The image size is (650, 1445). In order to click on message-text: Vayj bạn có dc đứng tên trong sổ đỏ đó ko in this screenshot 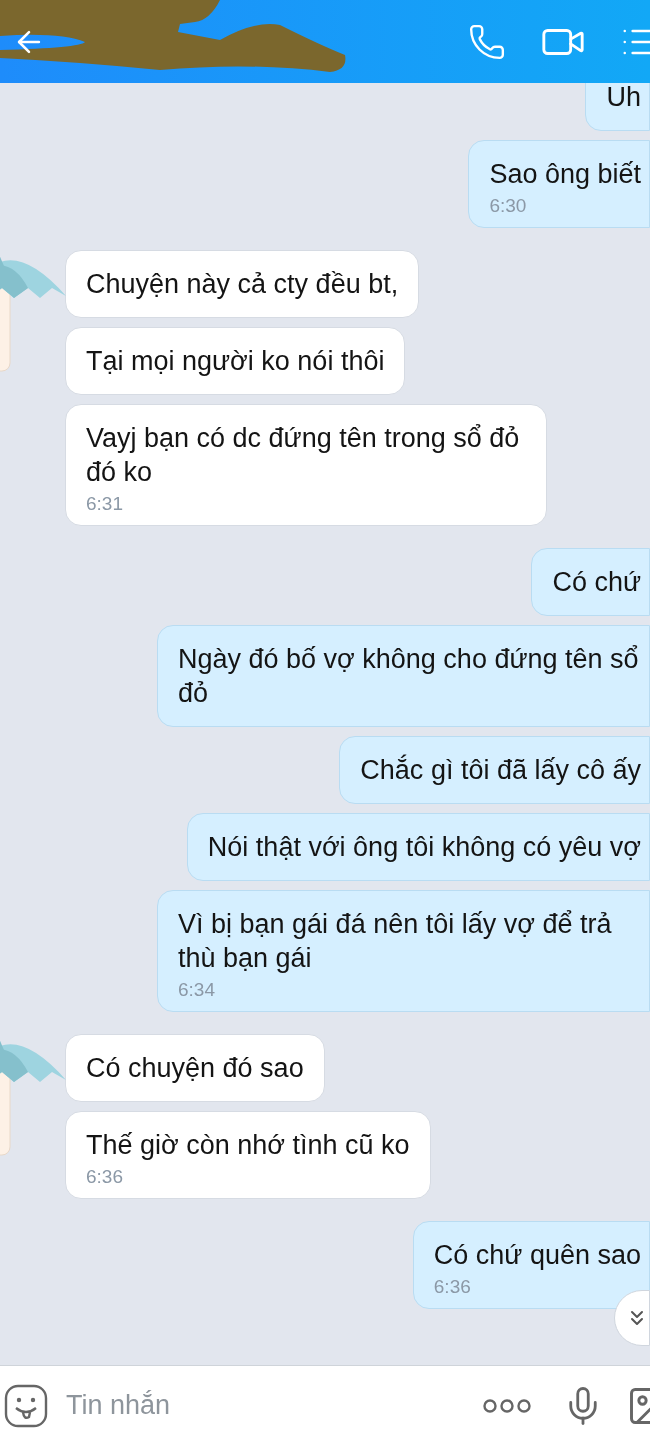, I will do `click(303, 455)`.